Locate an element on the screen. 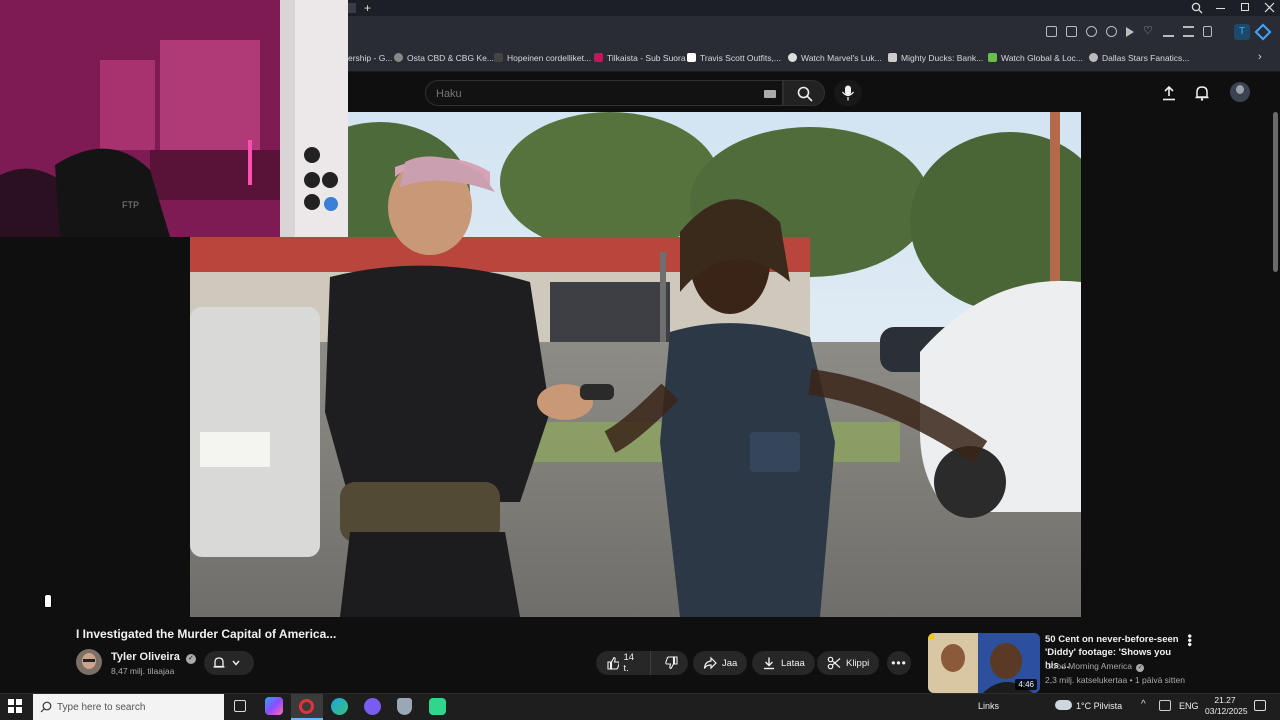 Image resolution: width=1280 pixels, height=720 pixels. weather-text: 1°C Pilvista is located at coordinates (1099, 706).